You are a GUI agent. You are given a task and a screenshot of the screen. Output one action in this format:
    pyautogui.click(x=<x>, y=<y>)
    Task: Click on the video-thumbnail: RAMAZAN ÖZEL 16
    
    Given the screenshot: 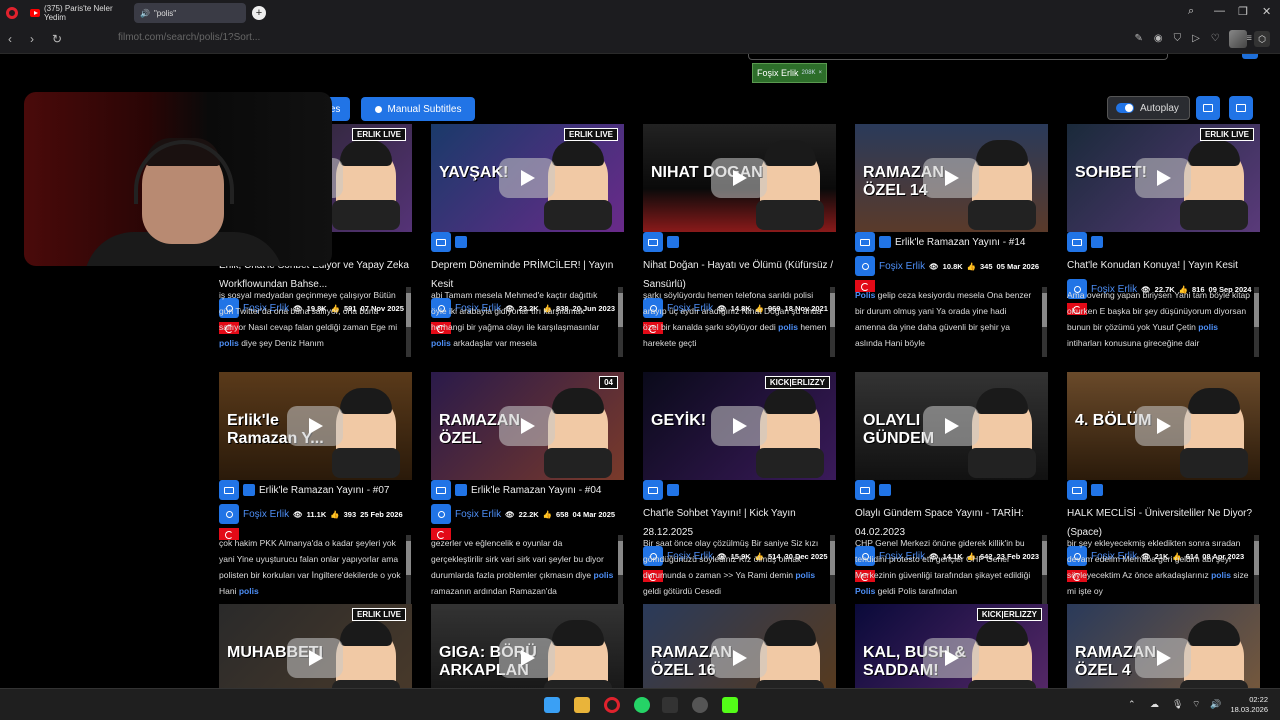 What is the action you would take?
    pyautogui.click(x=739, y=646)
    